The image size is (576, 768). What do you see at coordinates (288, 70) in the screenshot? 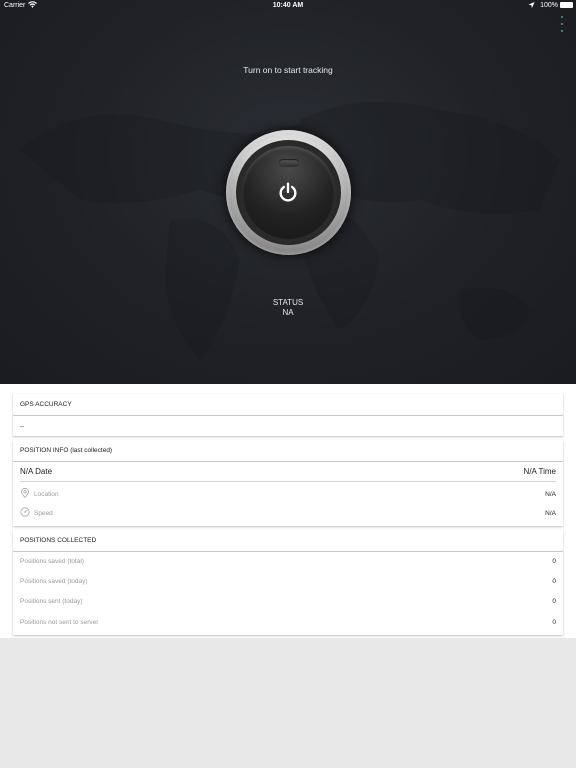
I see `tracking-prompt: Turn on to start tracking` at bounding box center [288, 70].